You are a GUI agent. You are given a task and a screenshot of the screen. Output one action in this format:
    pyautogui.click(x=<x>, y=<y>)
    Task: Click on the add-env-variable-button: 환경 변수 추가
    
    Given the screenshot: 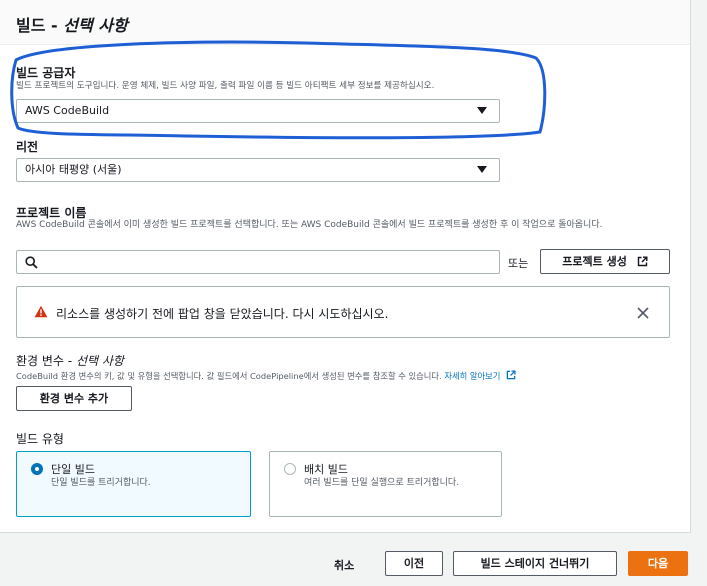 What is the action you would take?
    pyautogui.click(x=74, y=398)
    